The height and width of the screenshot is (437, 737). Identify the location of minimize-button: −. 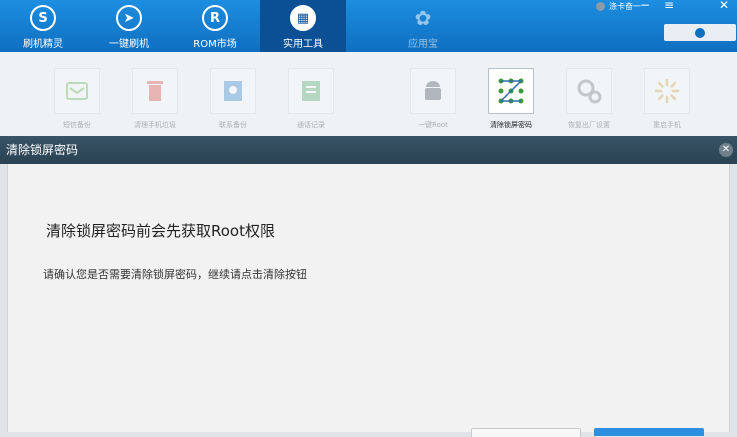
(645, 5).